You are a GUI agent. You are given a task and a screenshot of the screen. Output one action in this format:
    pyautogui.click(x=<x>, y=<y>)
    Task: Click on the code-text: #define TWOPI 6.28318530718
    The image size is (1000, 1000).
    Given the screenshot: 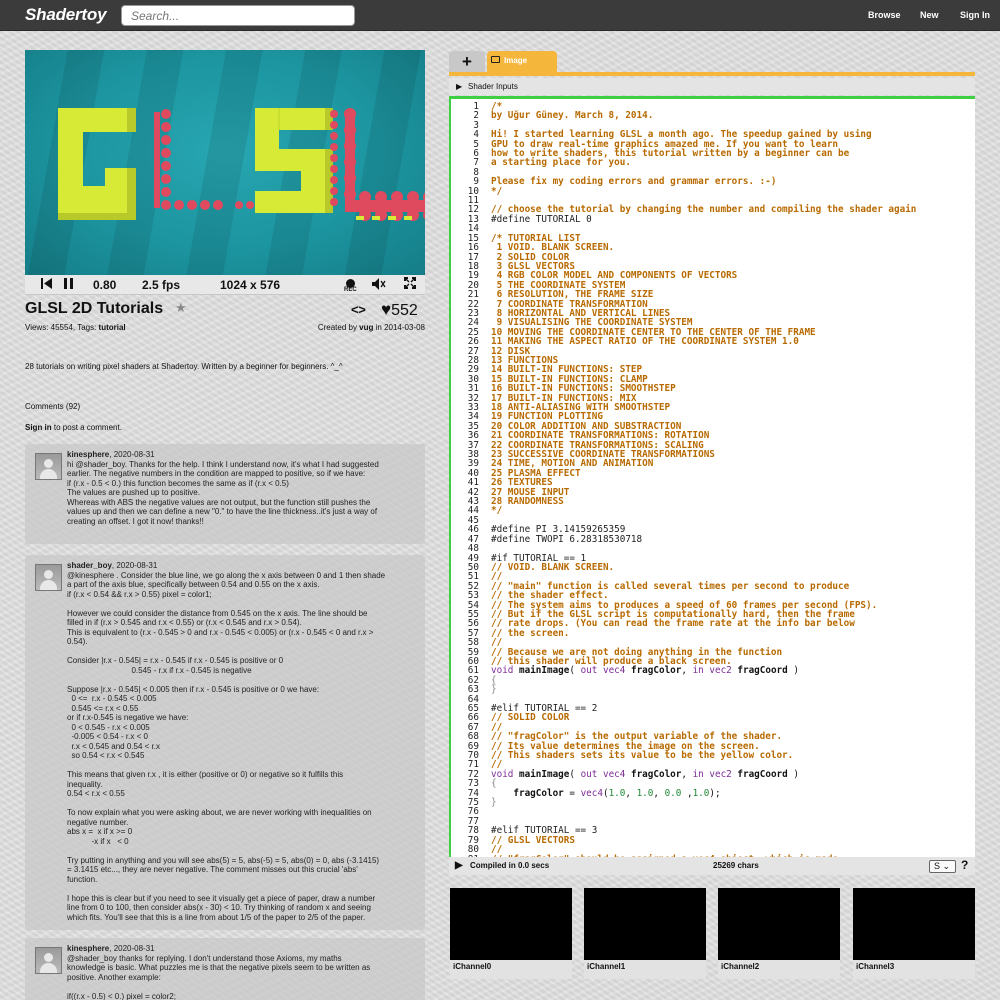 What is the action you would take?
    pyautogui.click(x=567, y=539)
    